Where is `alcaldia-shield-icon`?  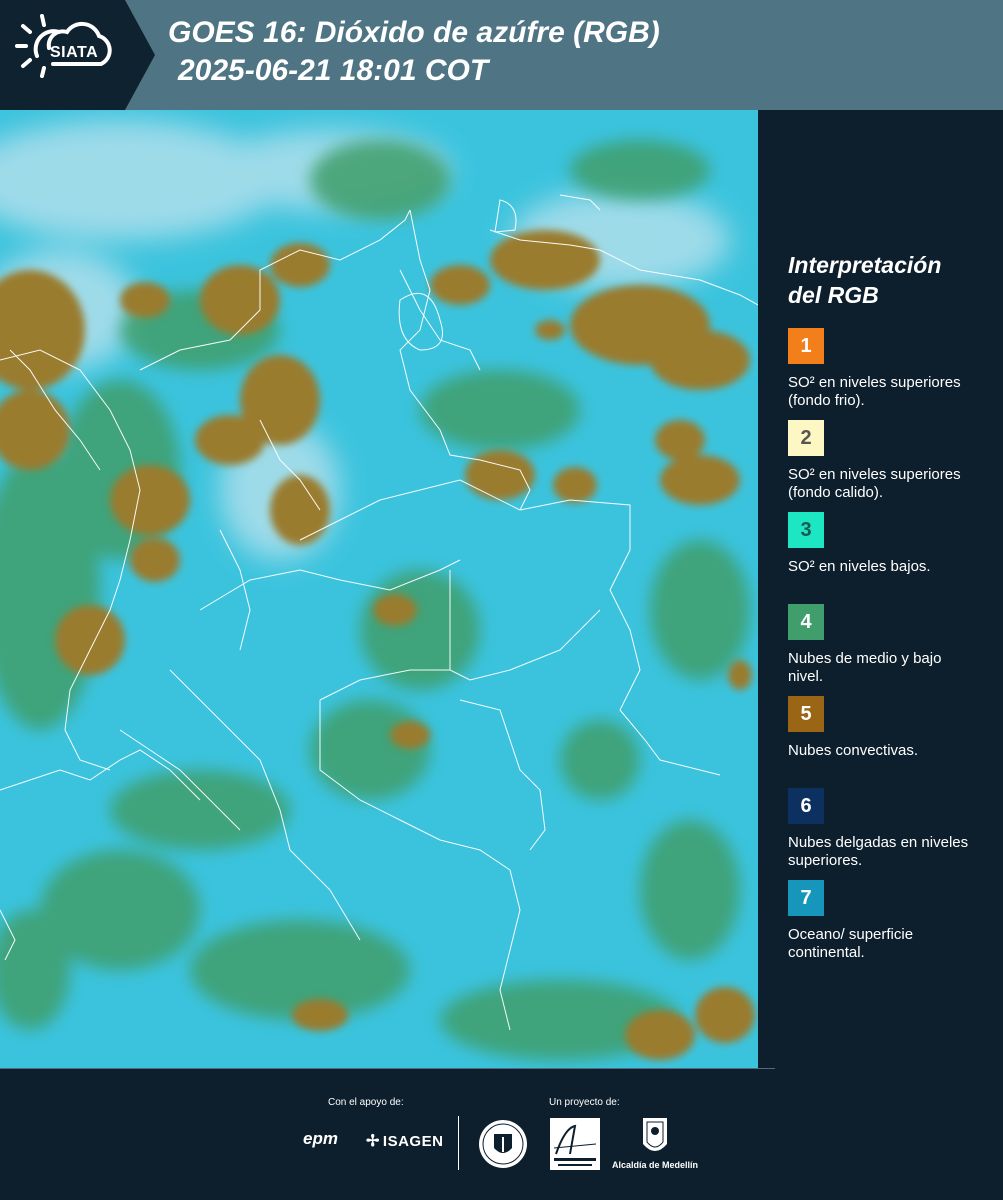 alcaldia-shield-icon is located at coordinates (655, 1134).